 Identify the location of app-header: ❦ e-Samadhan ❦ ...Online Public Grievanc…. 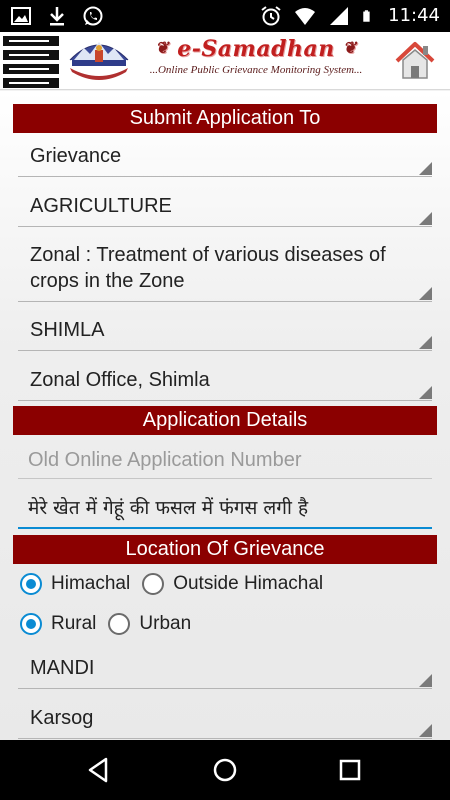
(225, 61).